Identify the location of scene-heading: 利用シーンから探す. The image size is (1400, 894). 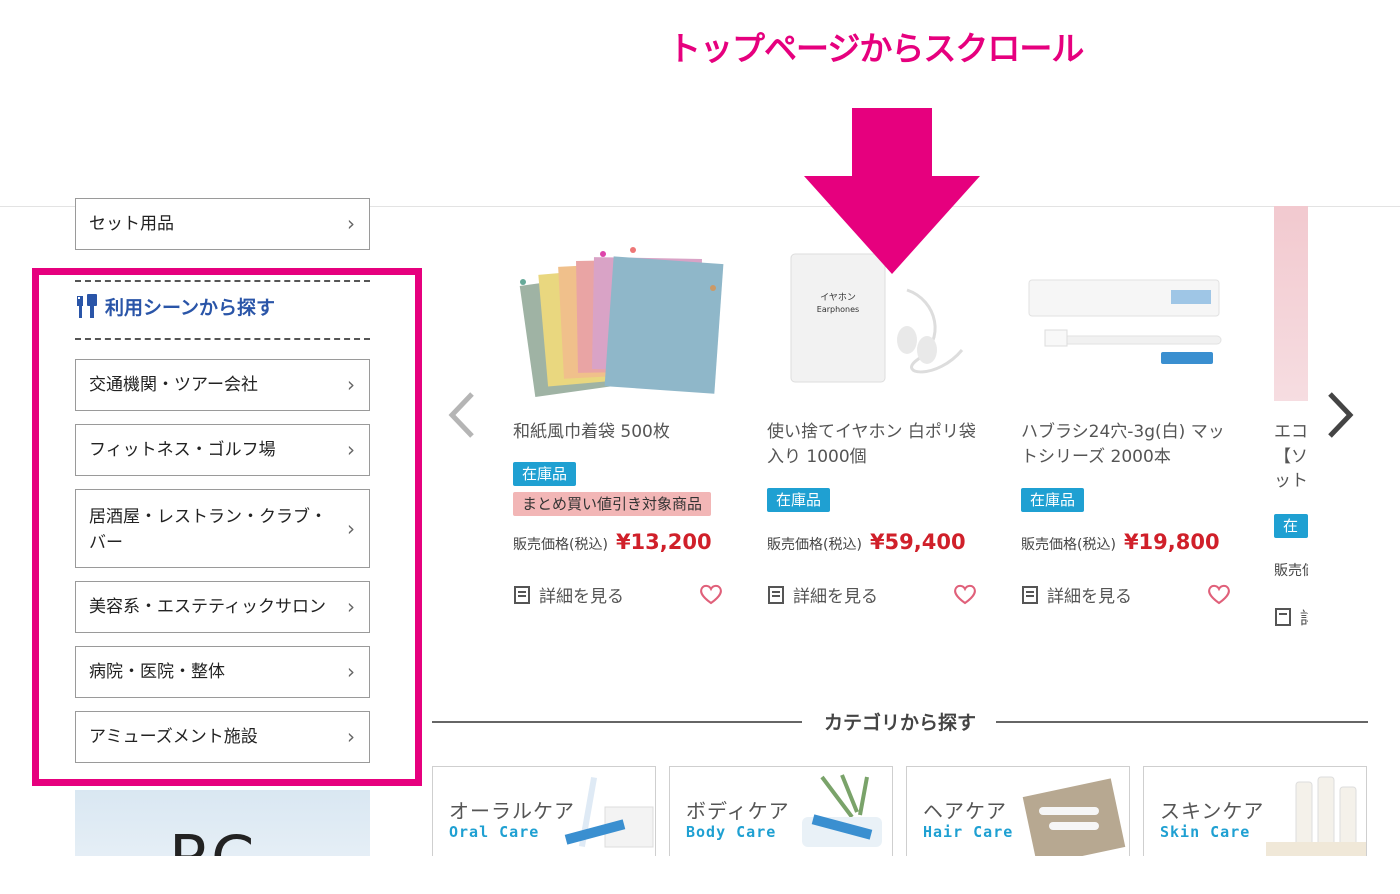
(175, 306).